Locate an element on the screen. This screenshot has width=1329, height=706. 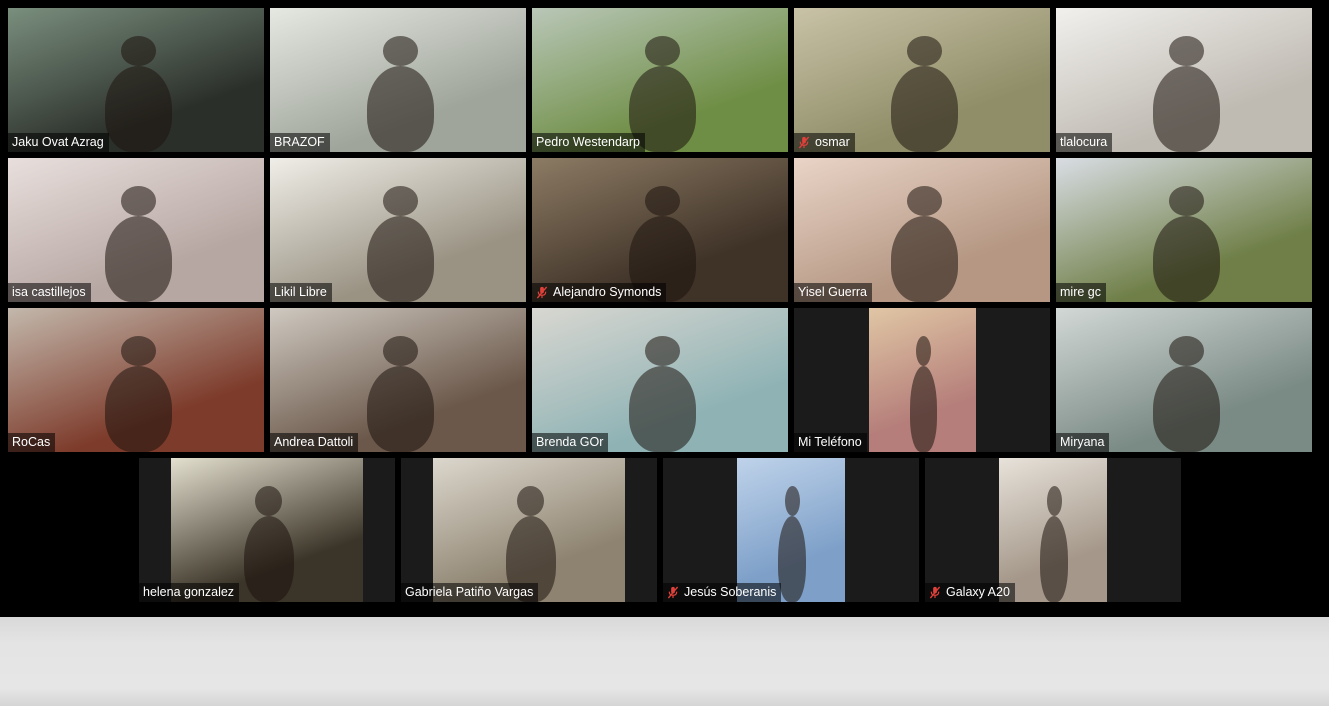
participant-name-label: Brenda GOr is located at coordinates (570, 442).